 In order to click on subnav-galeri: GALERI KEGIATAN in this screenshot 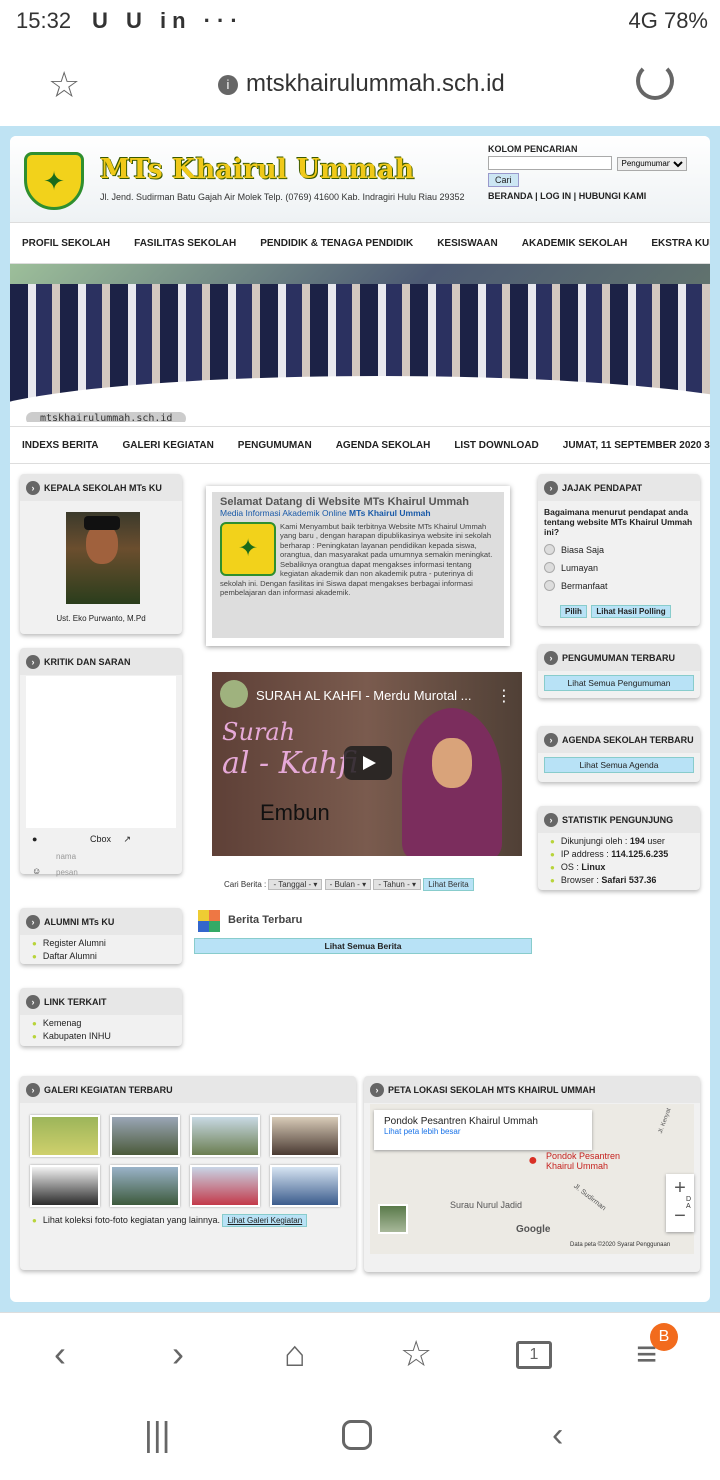, I will do `click(168, 445)`.